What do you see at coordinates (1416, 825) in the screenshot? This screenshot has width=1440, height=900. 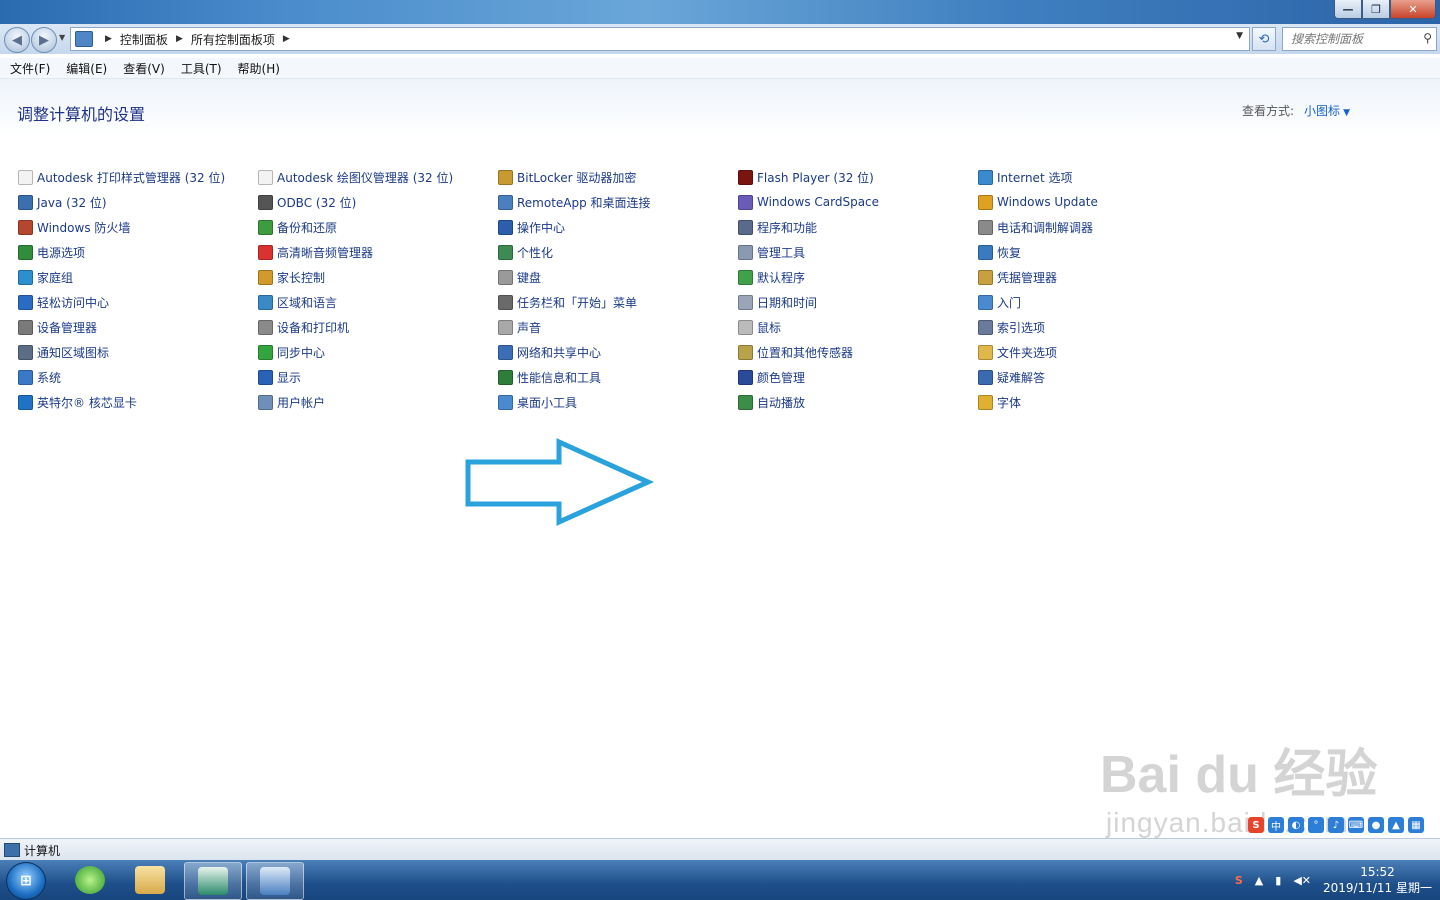 I see `toolbox-icon: ▦` at bounding box center [1416, 825].